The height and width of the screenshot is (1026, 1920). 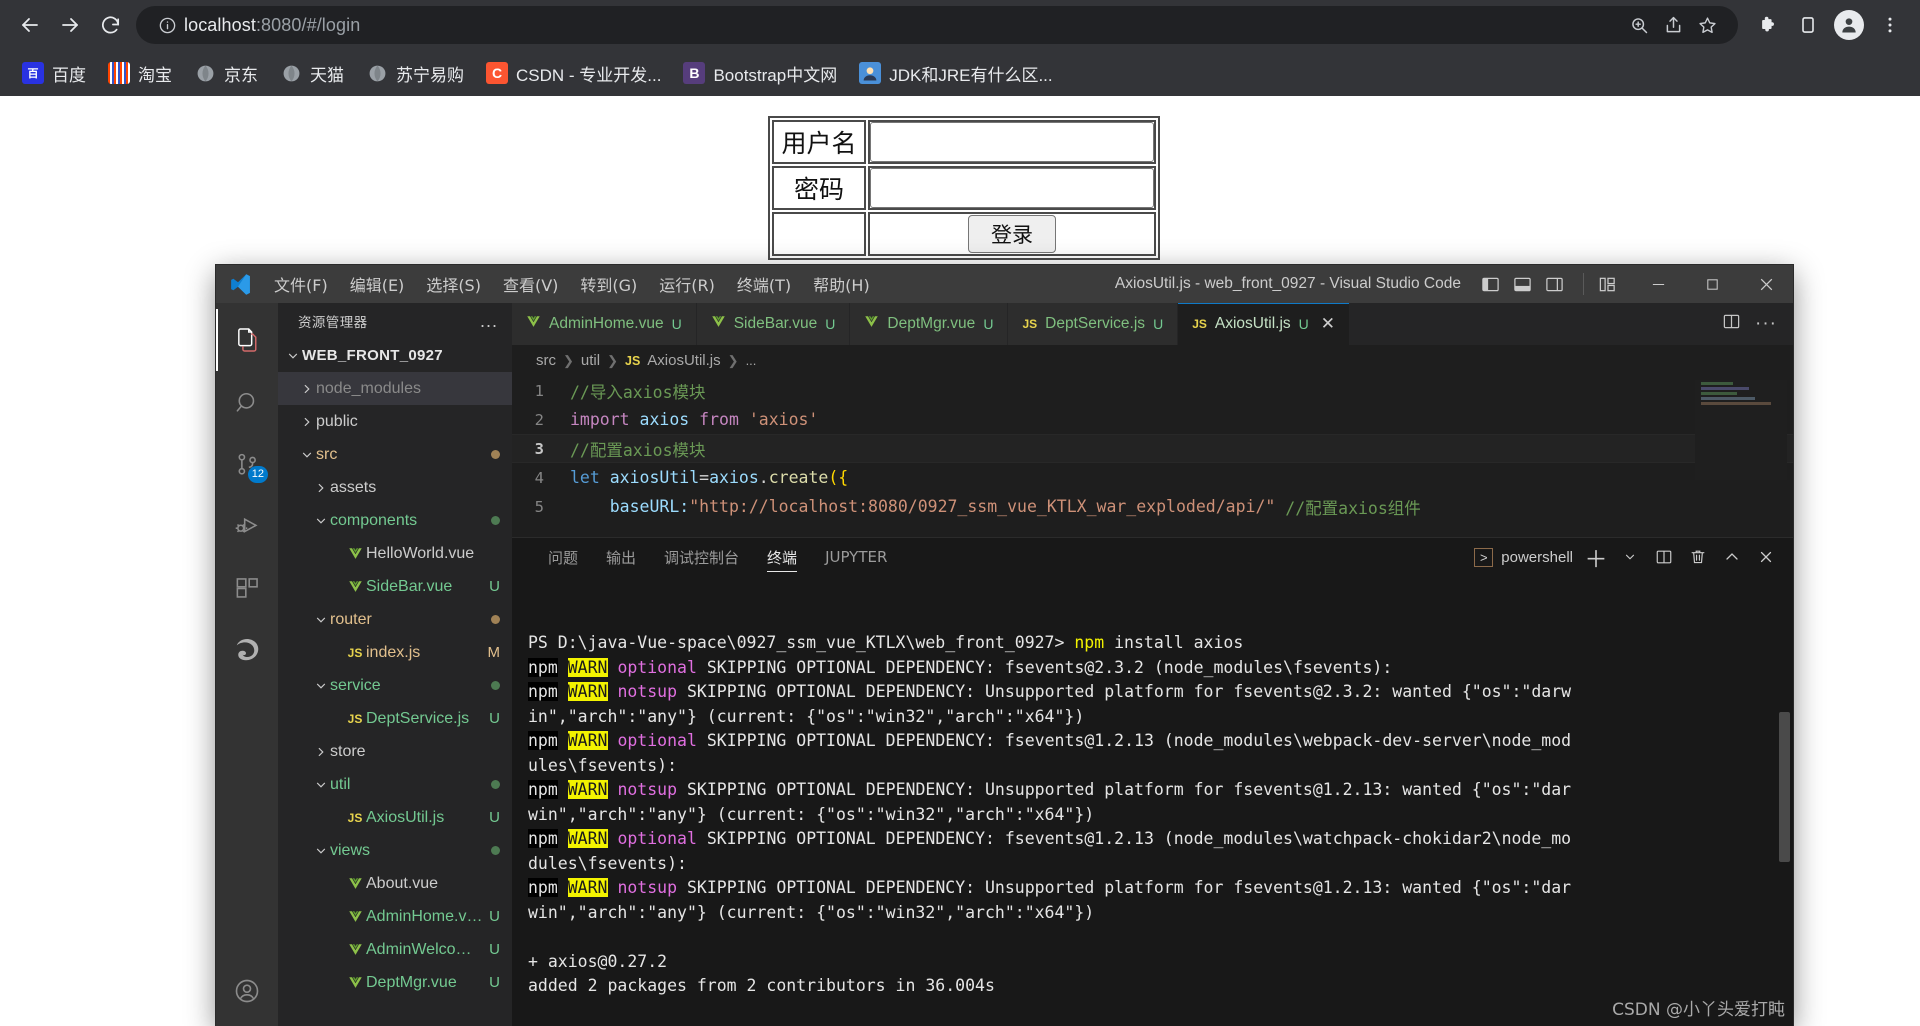 What do you see at coordinates (1664, 557) in the screenshot?
I see `split-terminal-icon` at bounding box center [1664, 557].